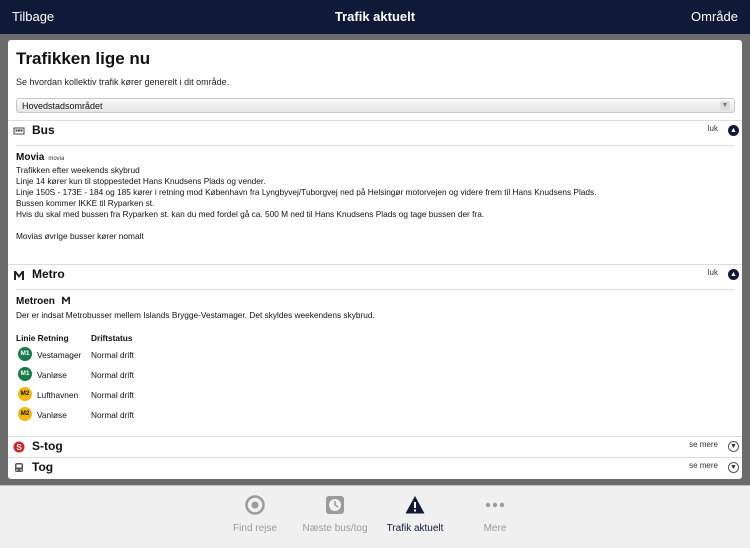 This screenshot has width=750, height=548. What do you see at coordinates (56, 159) in the screenshot?
I see `movia-logo: movia` at bounding box center [56, 159].